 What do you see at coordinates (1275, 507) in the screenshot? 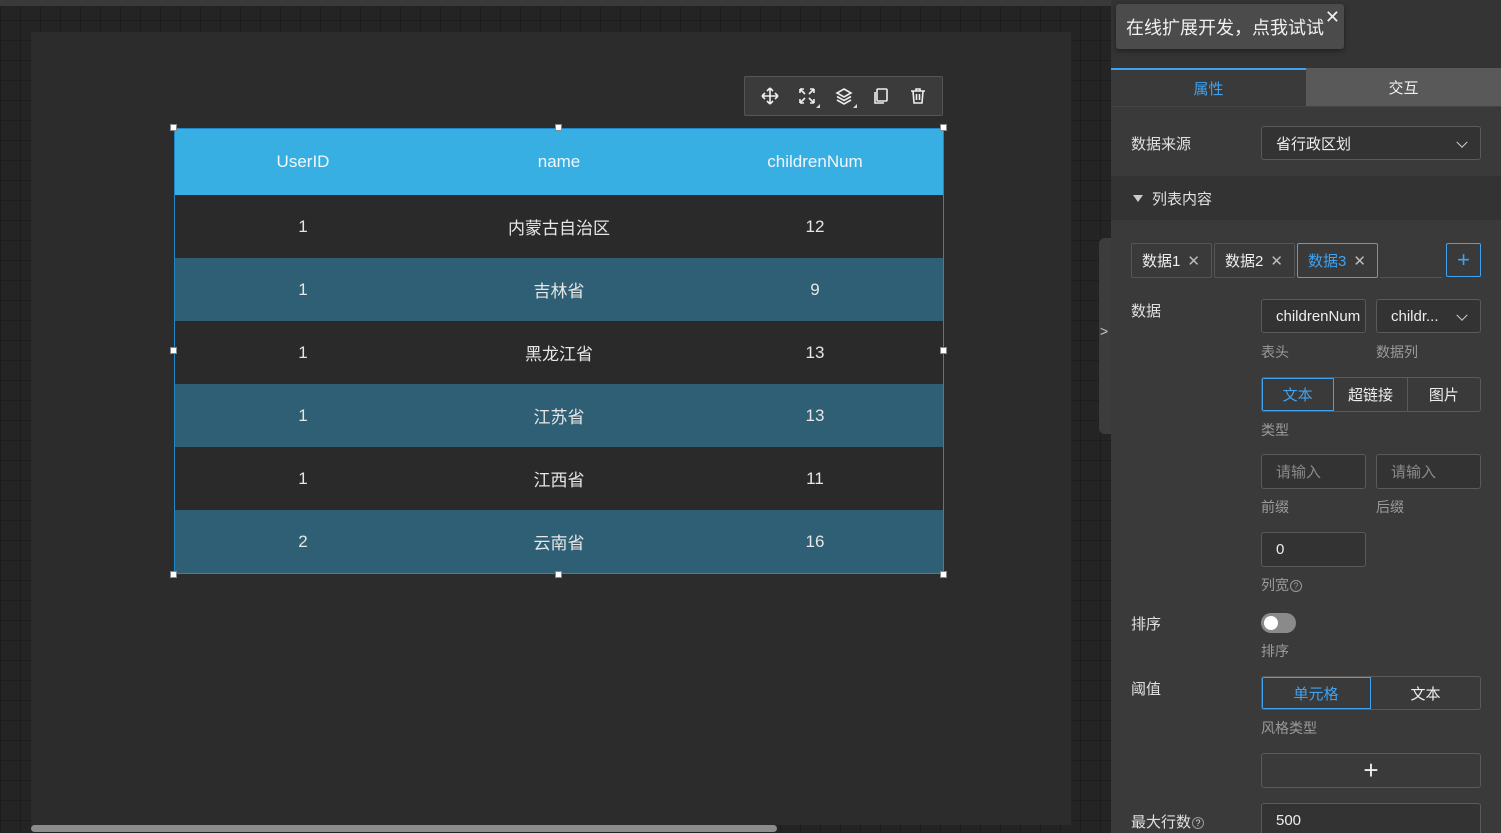
I see `prefix-sub-label: 前缀` at bounding box center [1275, 507].